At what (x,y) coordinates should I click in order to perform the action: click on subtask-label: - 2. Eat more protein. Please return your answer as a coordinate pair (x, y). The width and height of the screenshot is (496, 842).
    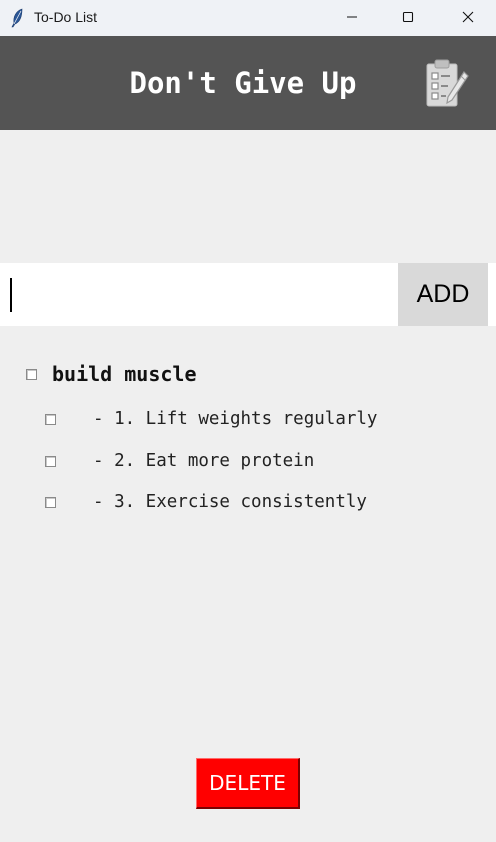
    Looking at the image, I should click on (204, 461).